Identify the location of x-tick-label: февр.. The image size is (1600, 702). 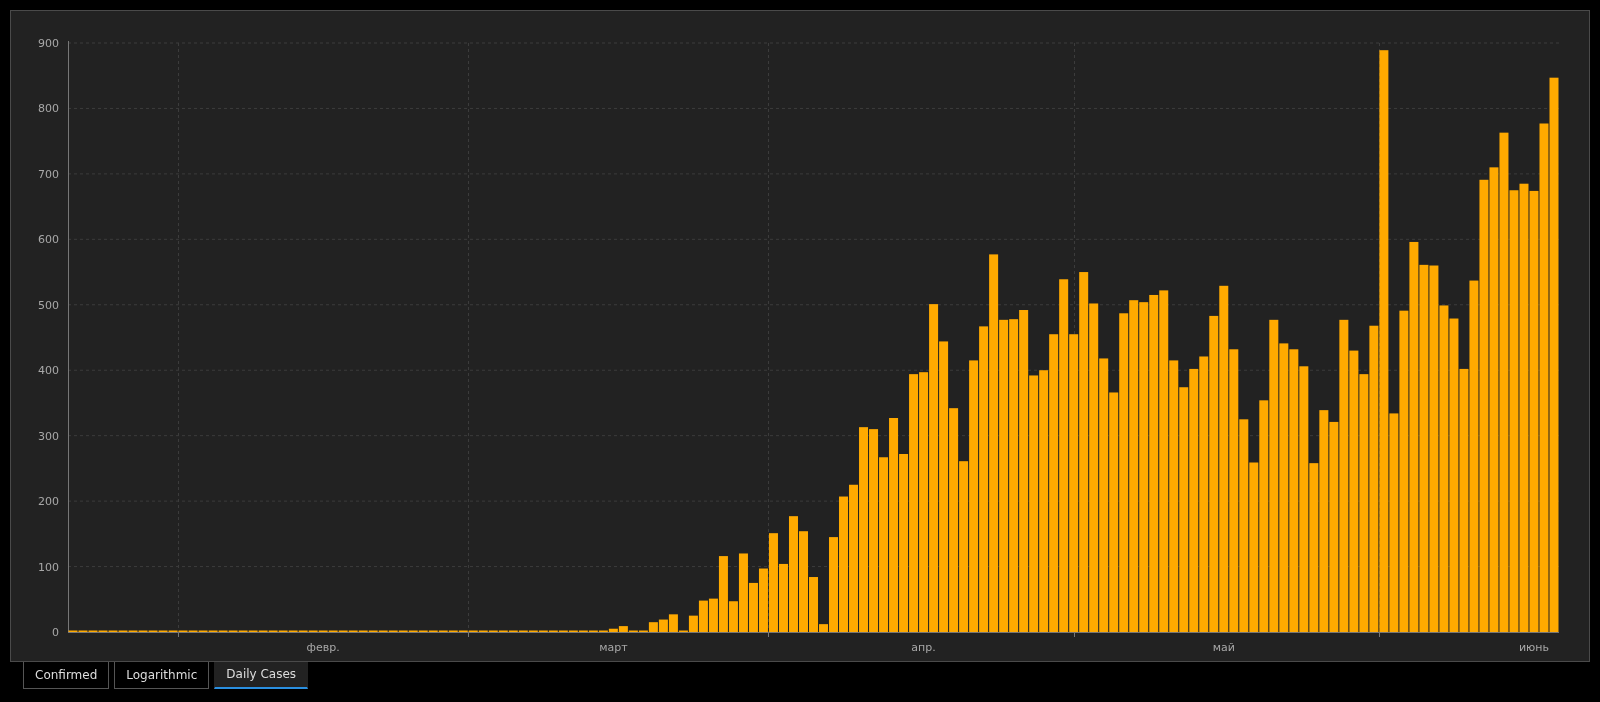
(323, 647).